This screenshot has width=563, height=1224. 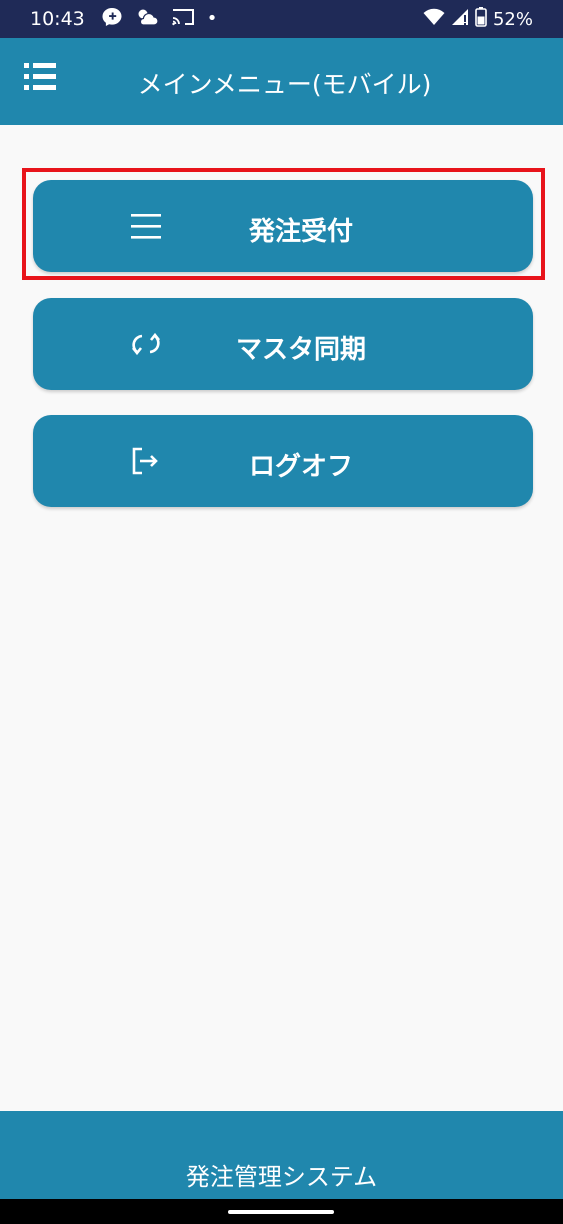 I want to click on master-sync-button: マスタ同期, so click(x=283, y=344).